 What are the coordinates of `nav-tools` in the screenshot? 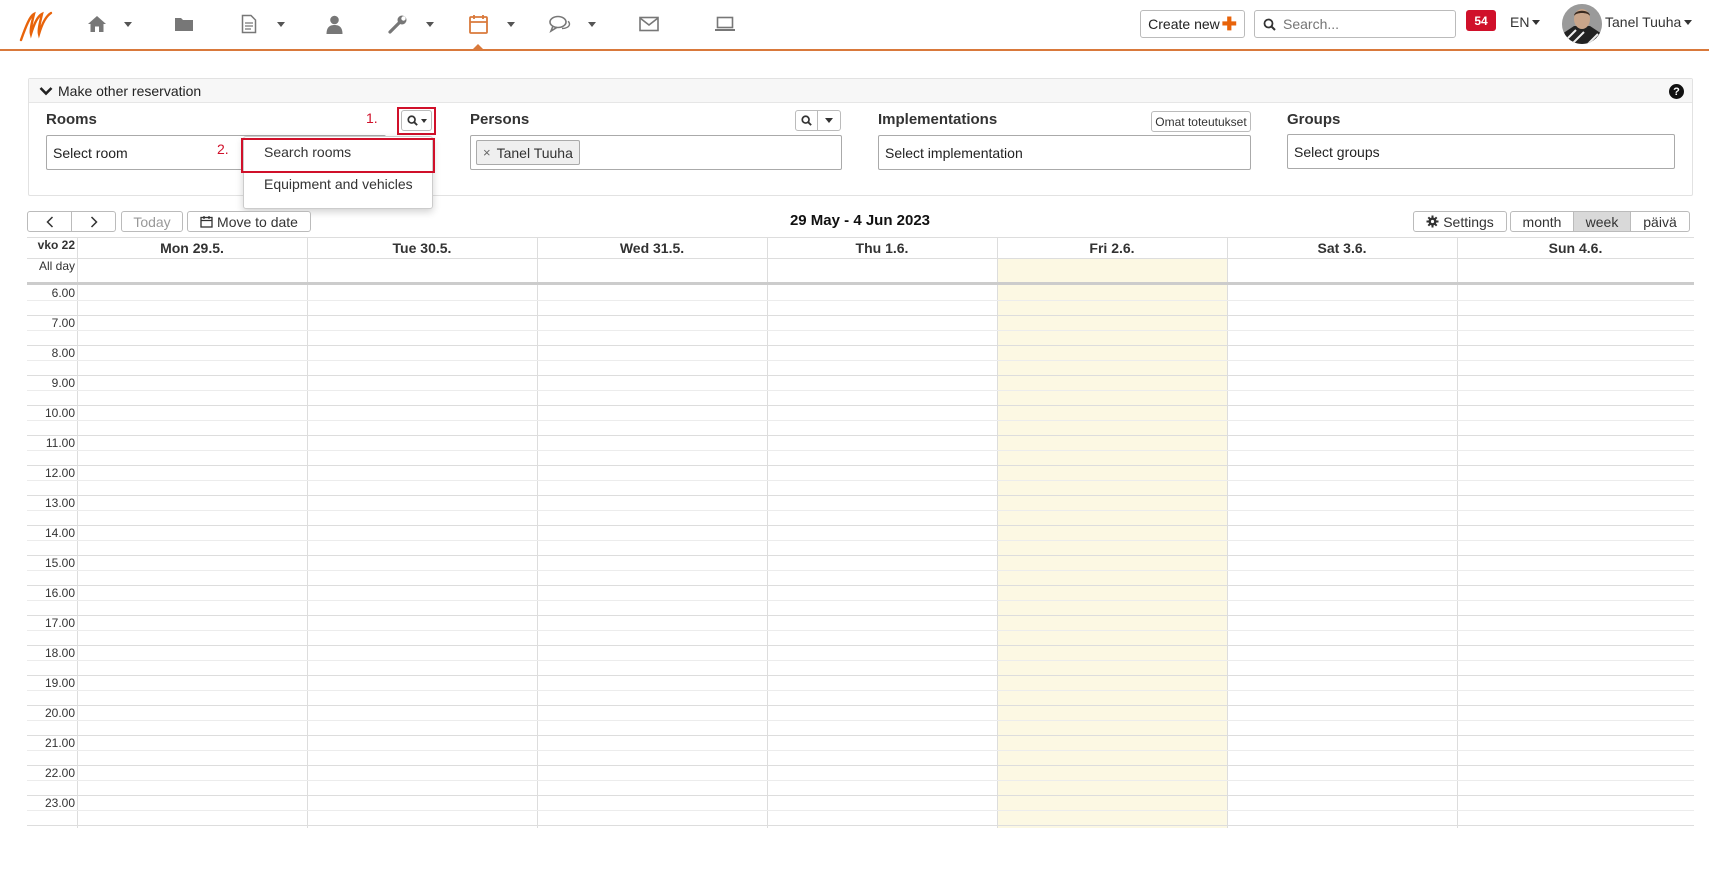 It's located at (398, 24).